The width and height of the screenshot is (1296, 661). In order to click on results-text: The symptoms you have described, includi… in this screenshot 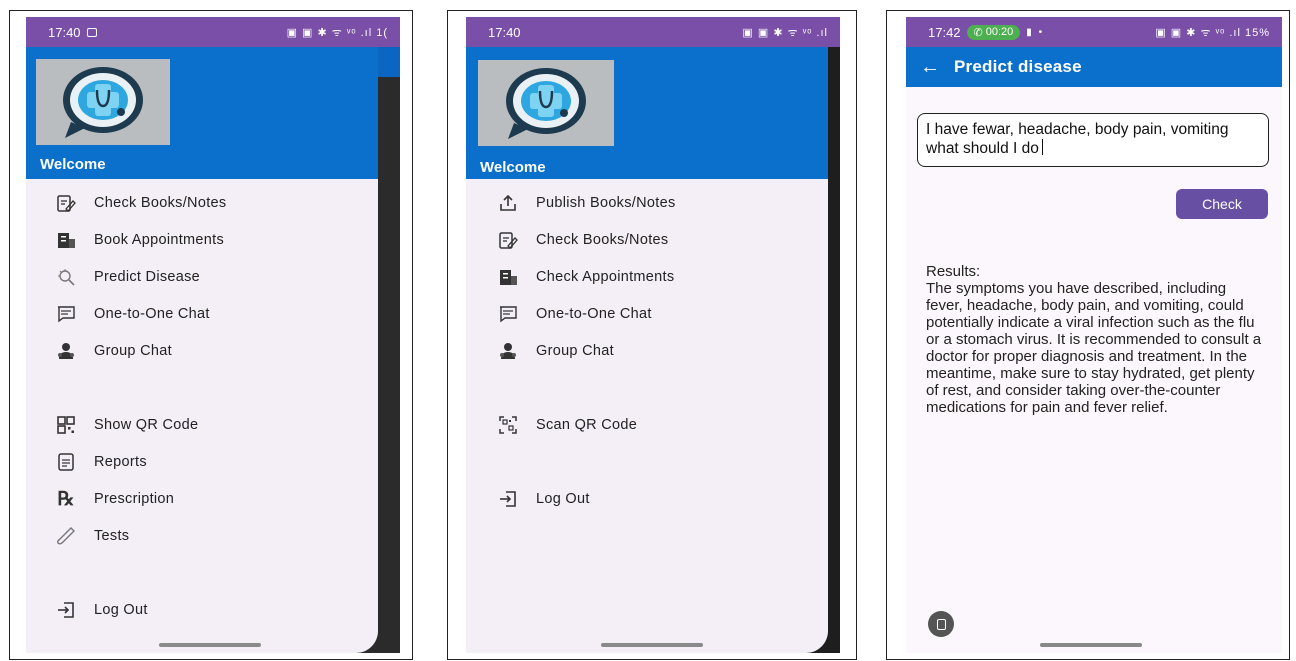, I will do `click(1094, 348)`.